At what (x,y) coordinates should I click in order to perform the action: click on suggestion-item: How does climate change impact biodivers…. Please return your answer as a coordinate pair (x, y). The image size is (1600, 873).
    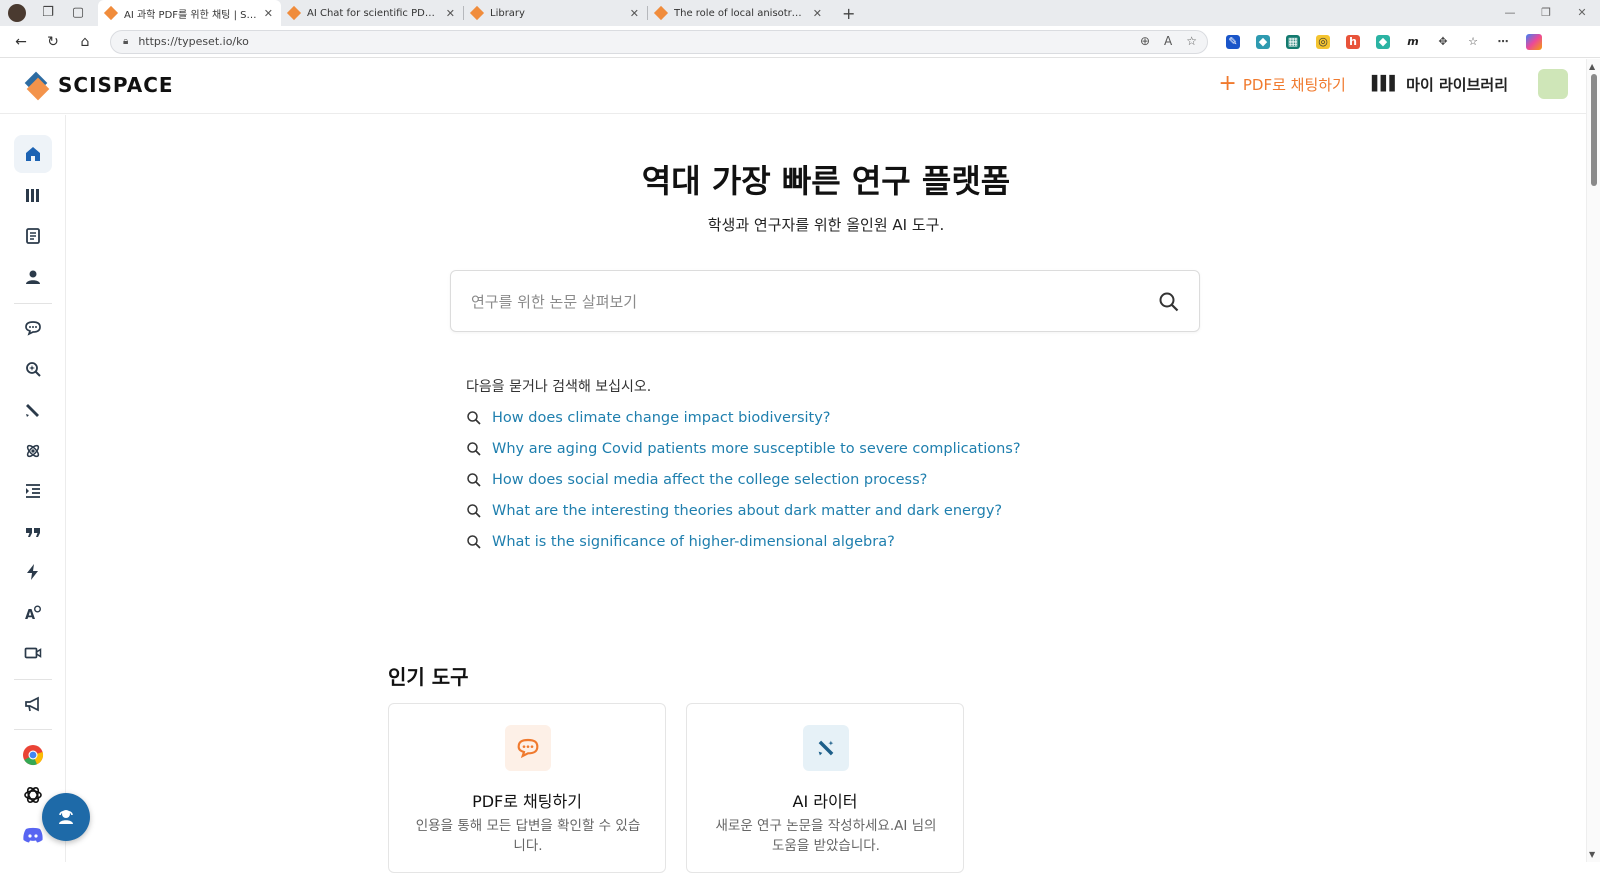
    Looking at the image, I should click on (743, 417).